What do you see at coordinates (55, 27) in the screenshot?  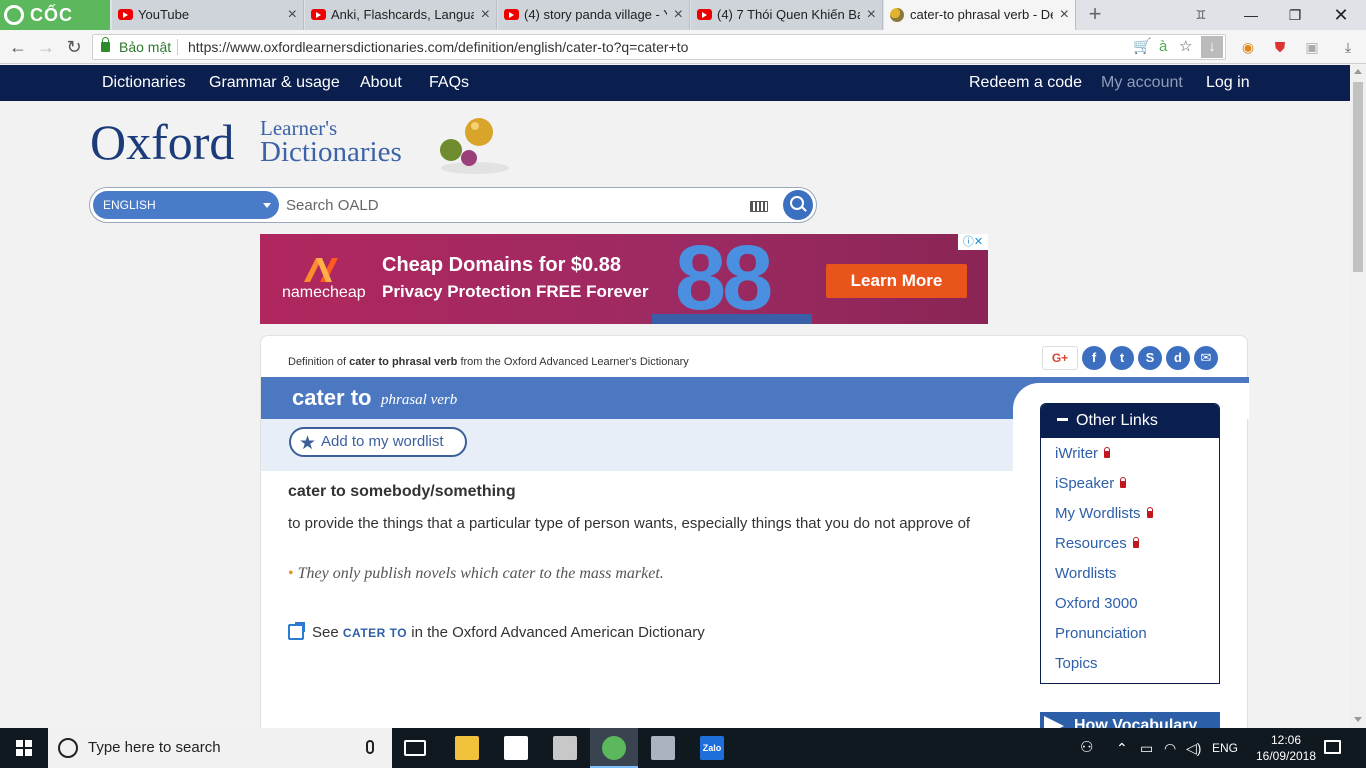 I see `browser-brand: CỐC CỐC` at bounding box center [55, 27].